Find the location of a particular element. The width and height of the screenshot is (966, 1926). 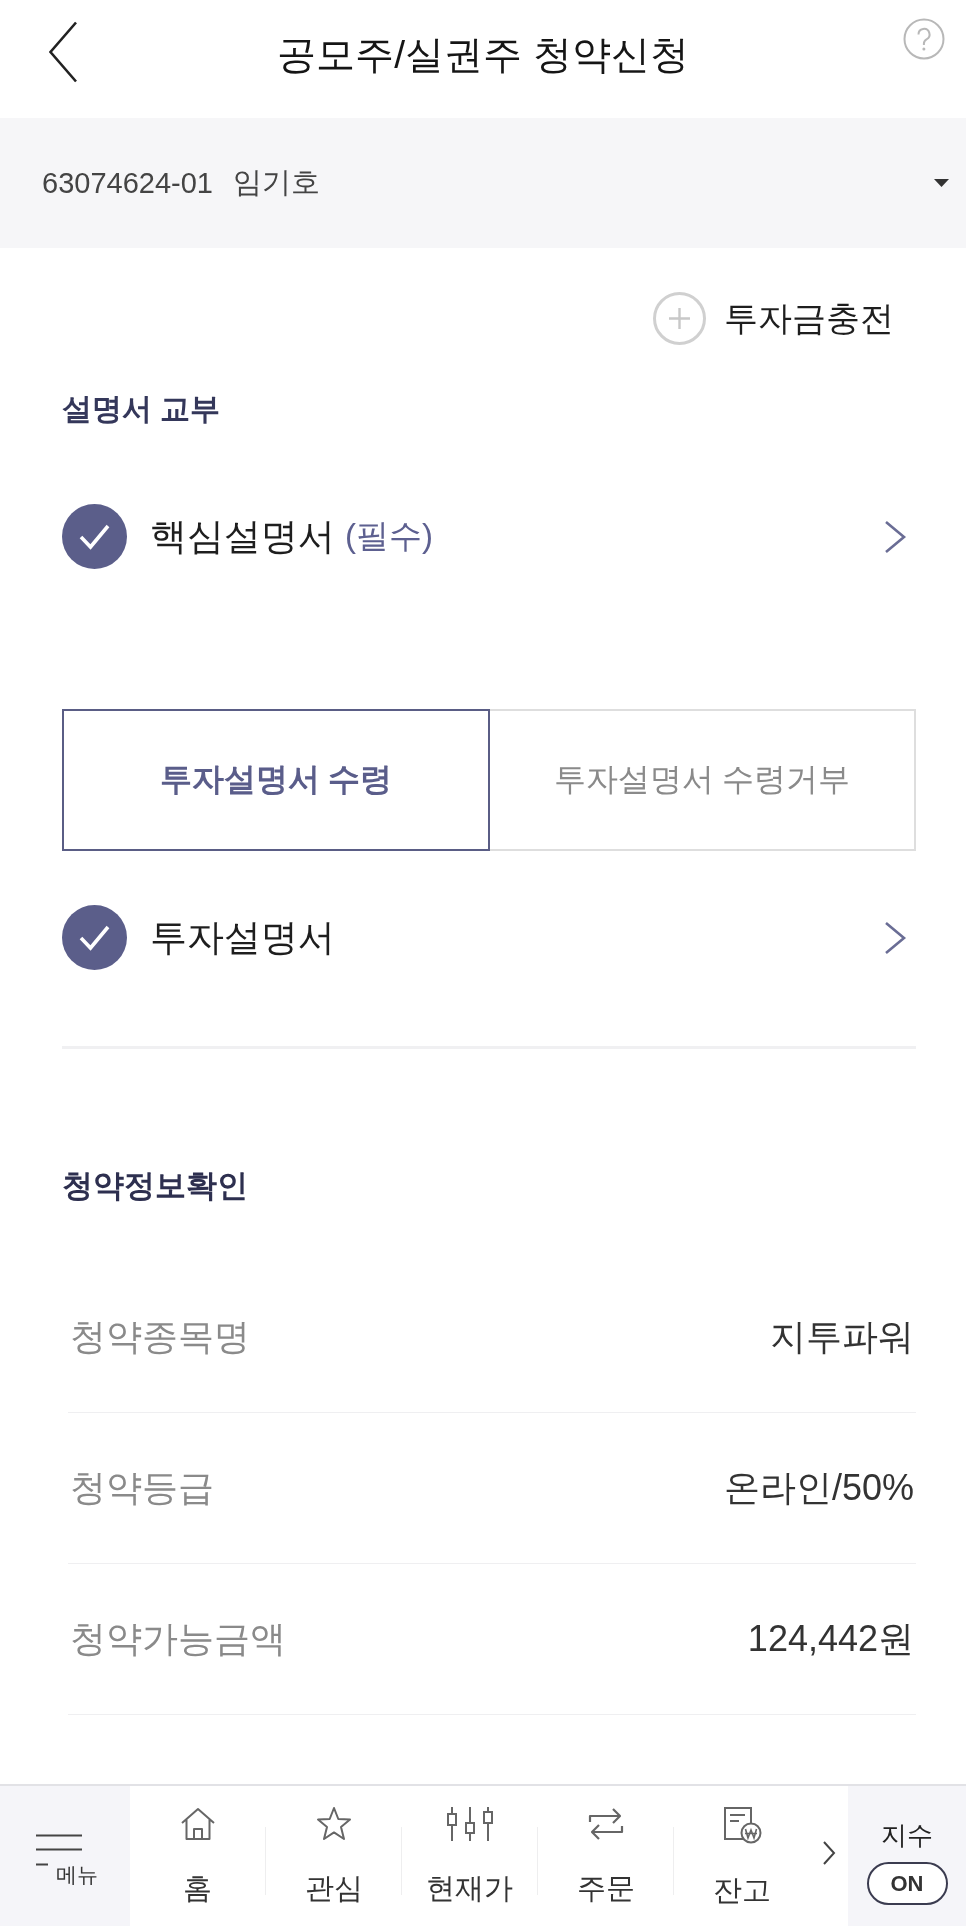

section-title: 청약정보확인 is located at coordinates (155, 1186).